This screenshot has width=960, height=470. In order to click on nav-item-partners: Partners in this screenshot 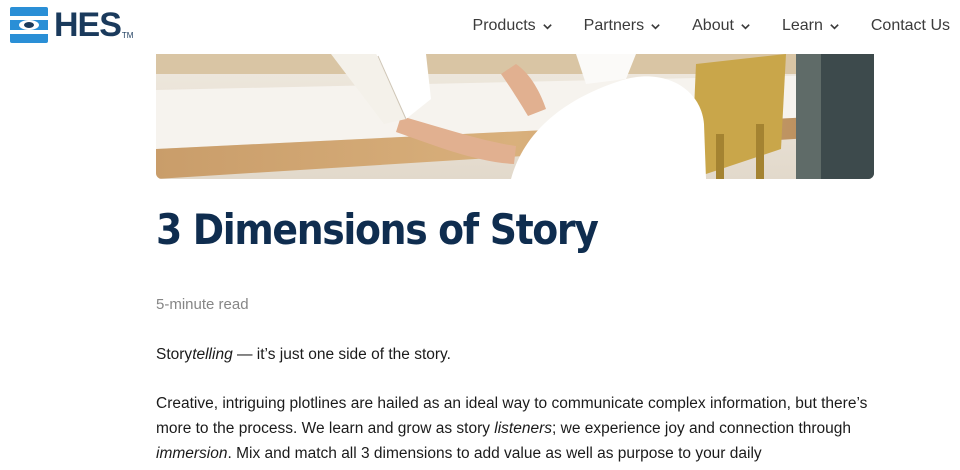, I will do `click(622, 26)`.